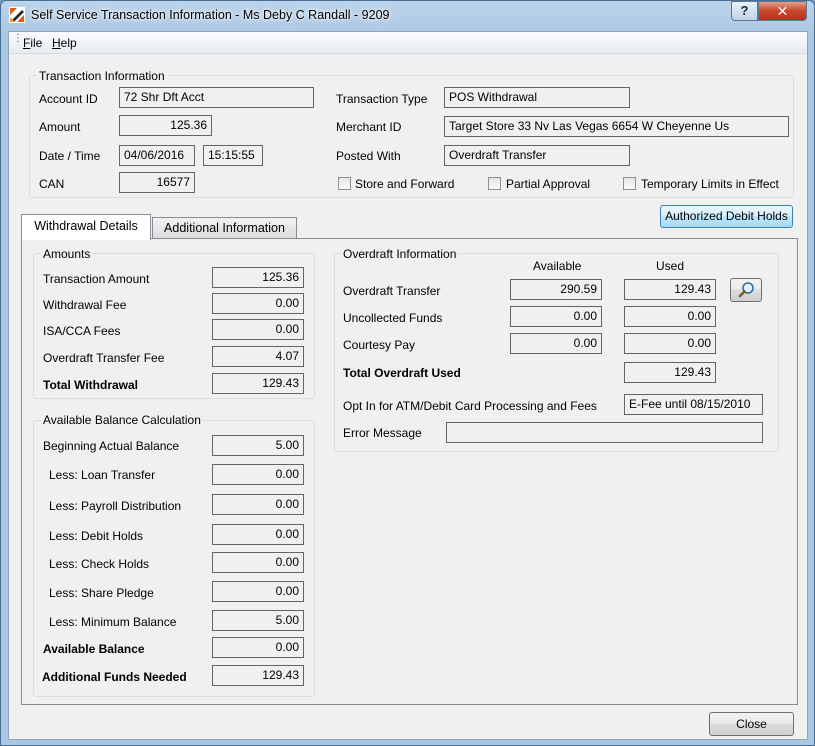 This screenshot has height=746, width=815. I want to click on menu-grip-icon: ⋮, so click(18, 38).